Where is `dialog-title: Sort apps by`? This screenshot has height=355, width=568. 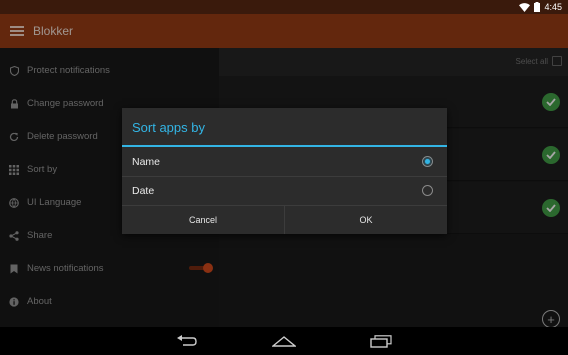
dialog-title: Sort apps by is located at coordinates (168, 127).